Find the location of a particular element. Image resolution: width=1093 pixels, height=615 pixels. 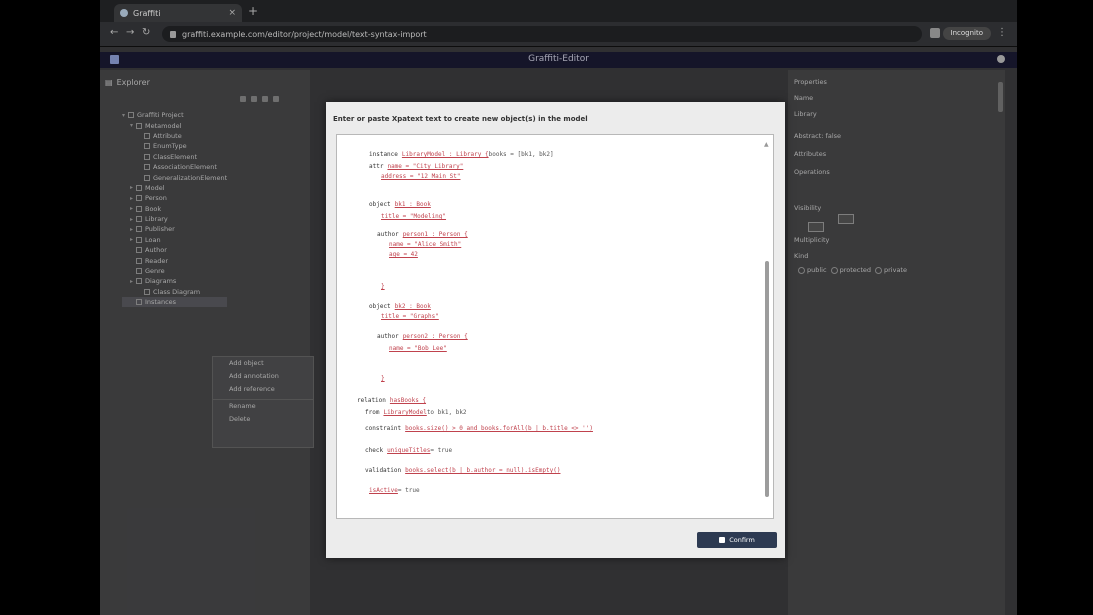

new-tab-button: + is located at coordinates (253, 11).